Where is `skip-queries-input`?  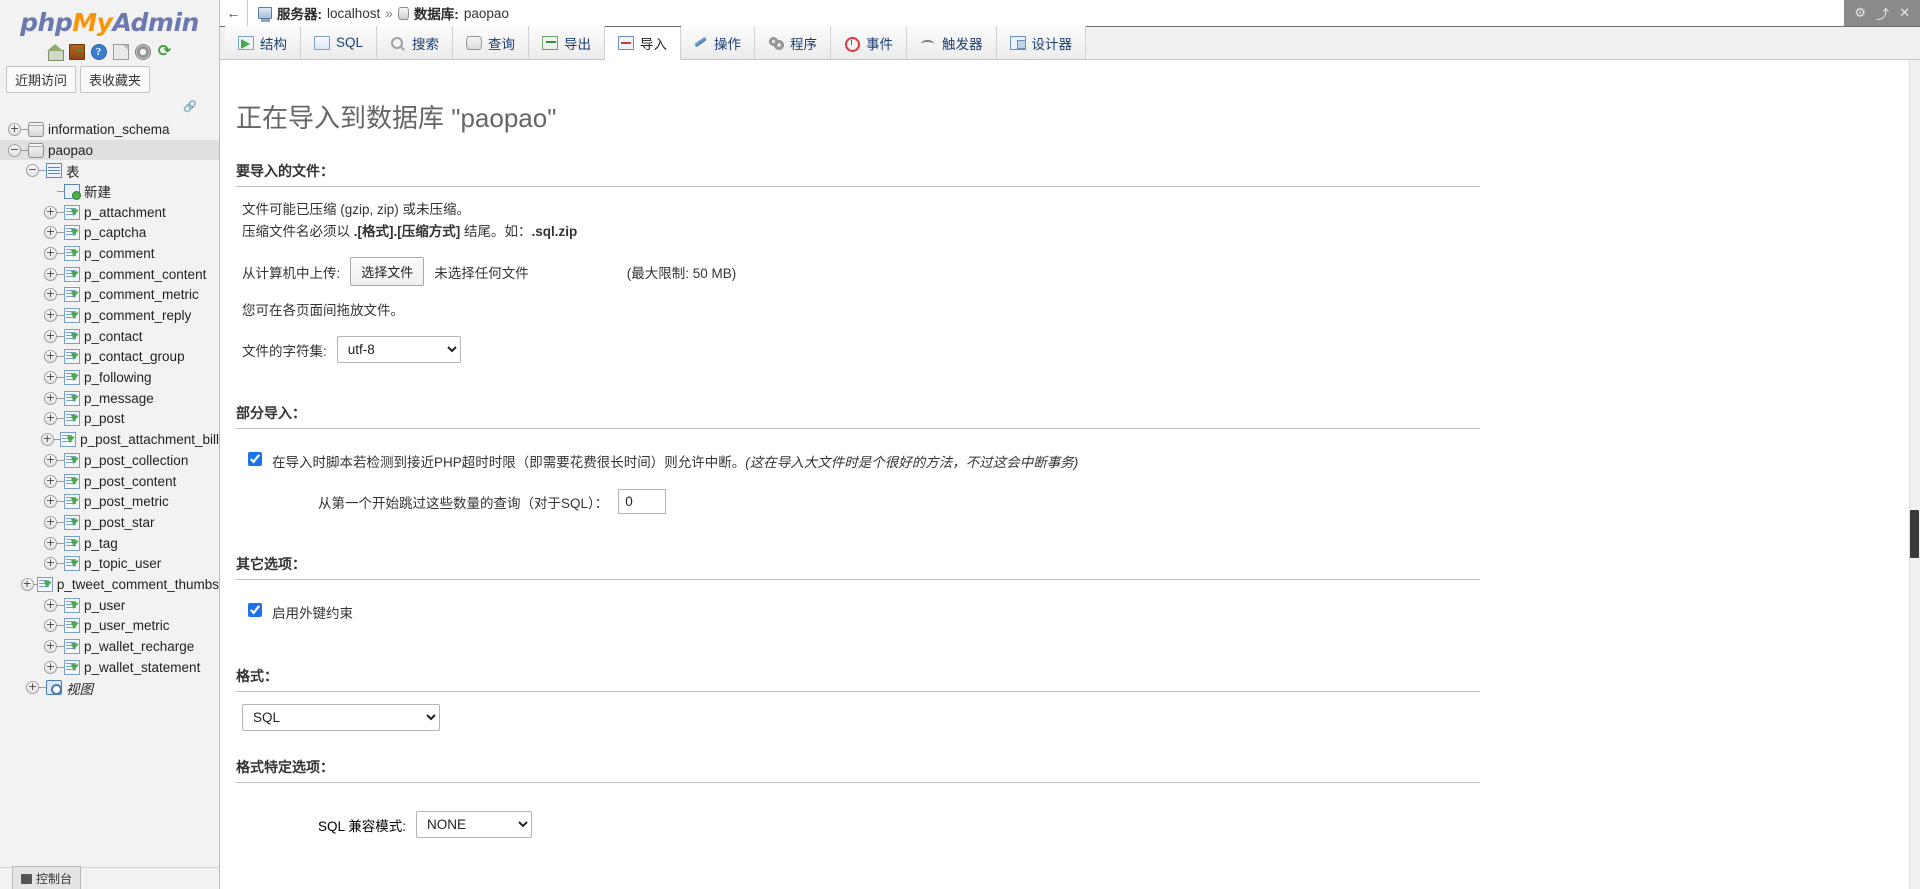
skip-queries-input is located at coordinates (642, 501).